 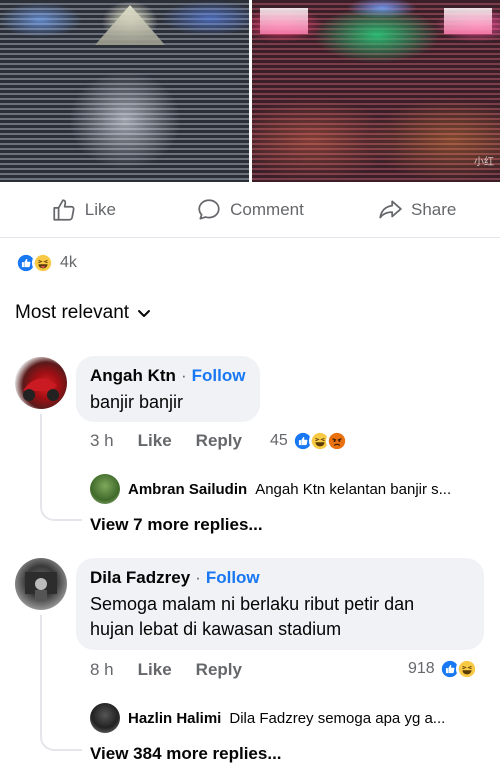 I want to click on comment-bubble-icon, so click(x=209, y=209).